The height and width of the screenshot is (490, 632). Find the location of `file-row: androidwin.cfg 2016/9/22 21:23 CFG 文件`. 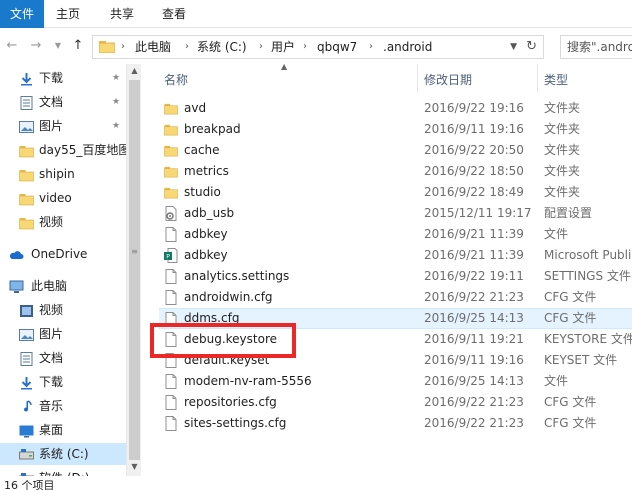

file-row: androidwin.cfg 2016/9/22 21:23 CFG 文件 is located at coordinates (395, 297).